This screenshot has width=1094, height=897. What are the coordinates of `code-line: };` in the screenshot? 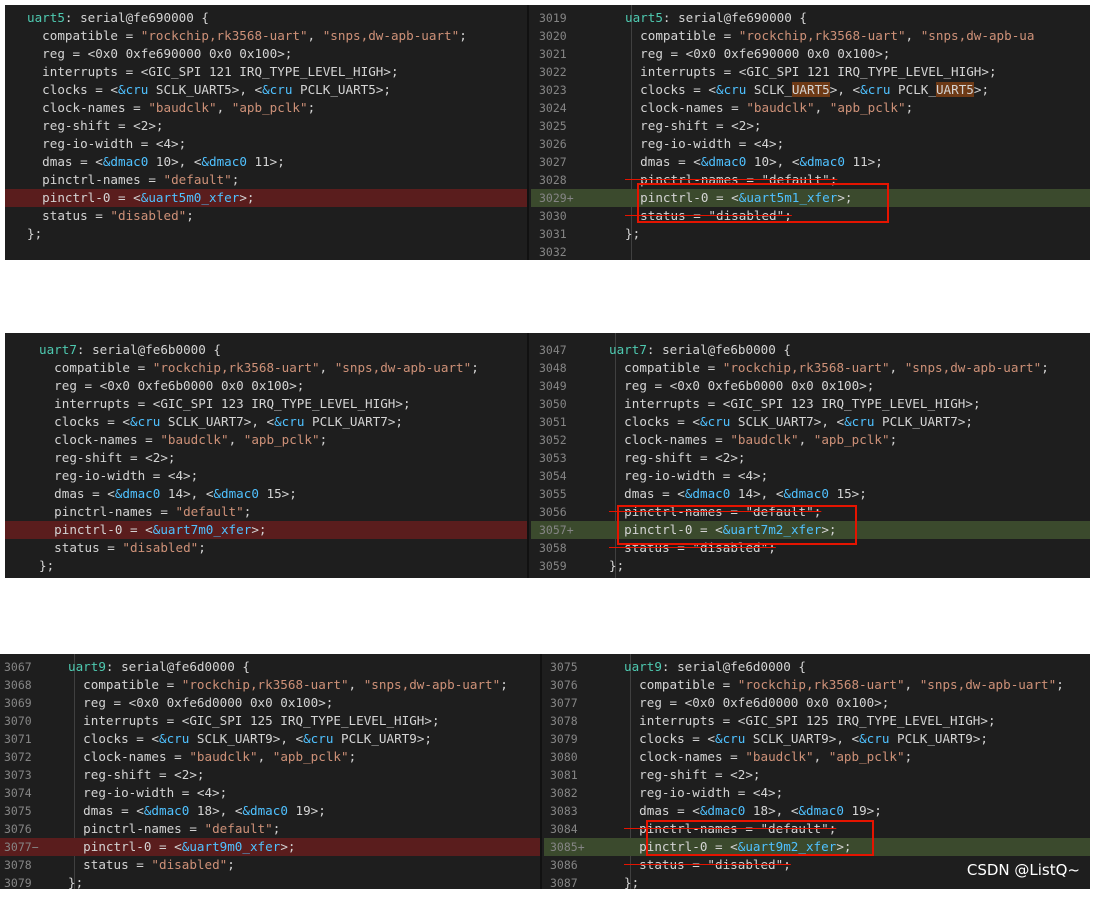 It's located at (266, 234).